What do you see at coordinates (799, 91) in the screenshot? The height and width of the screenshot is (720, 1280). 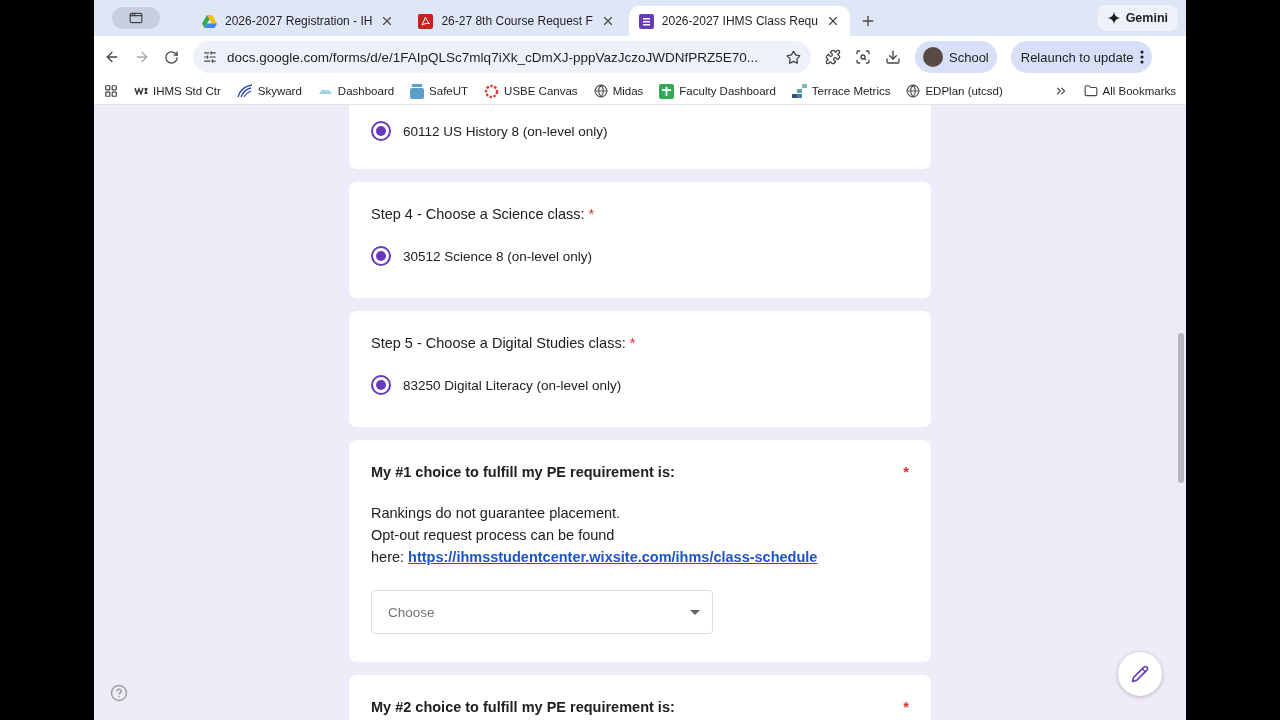 I see `bar-blocks-icon` at bounding box center [799, 91].